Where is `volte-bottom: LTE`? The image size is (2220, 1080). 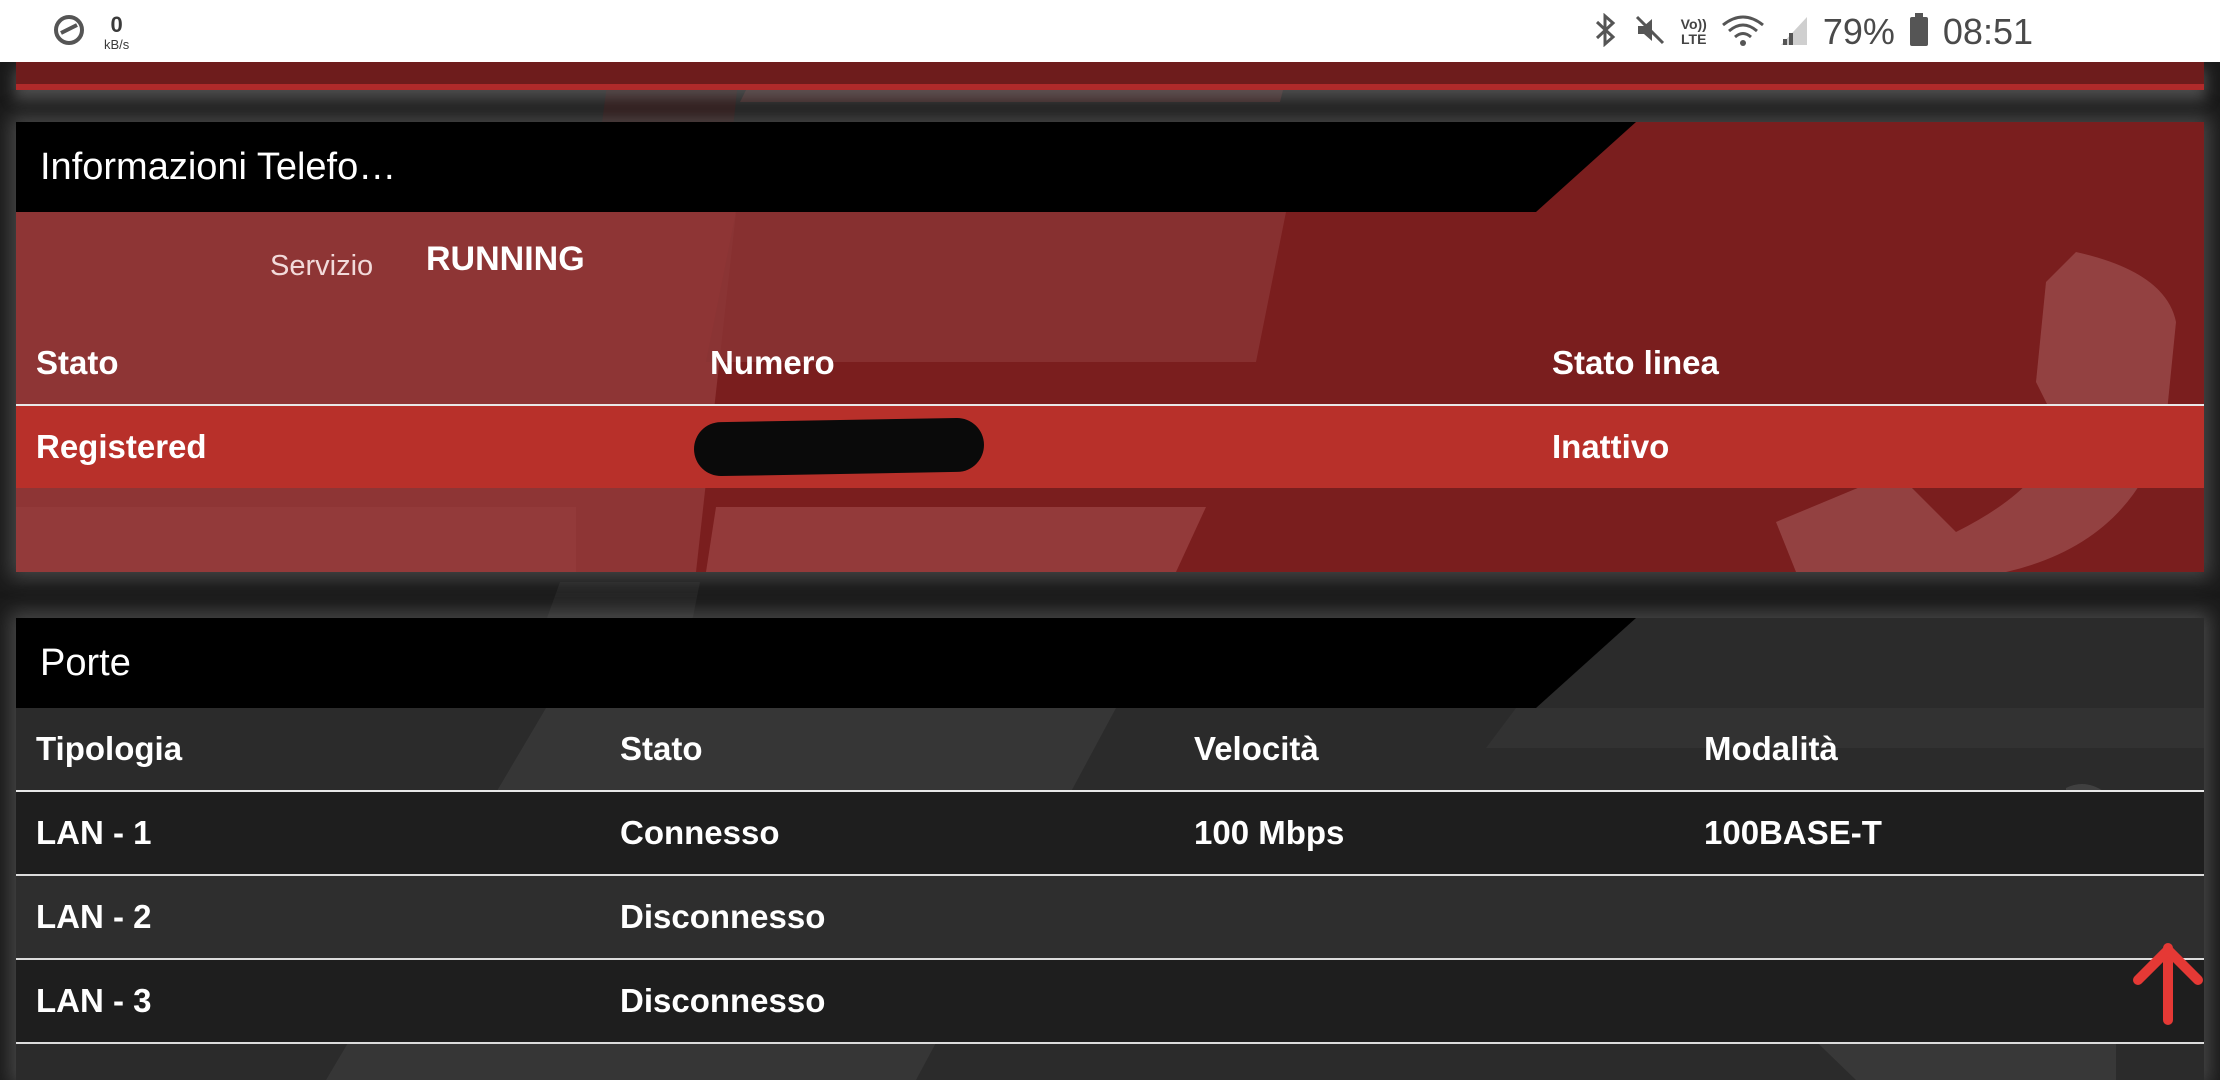 volte-bottom: LTE is located at coordinates (1694, 39).